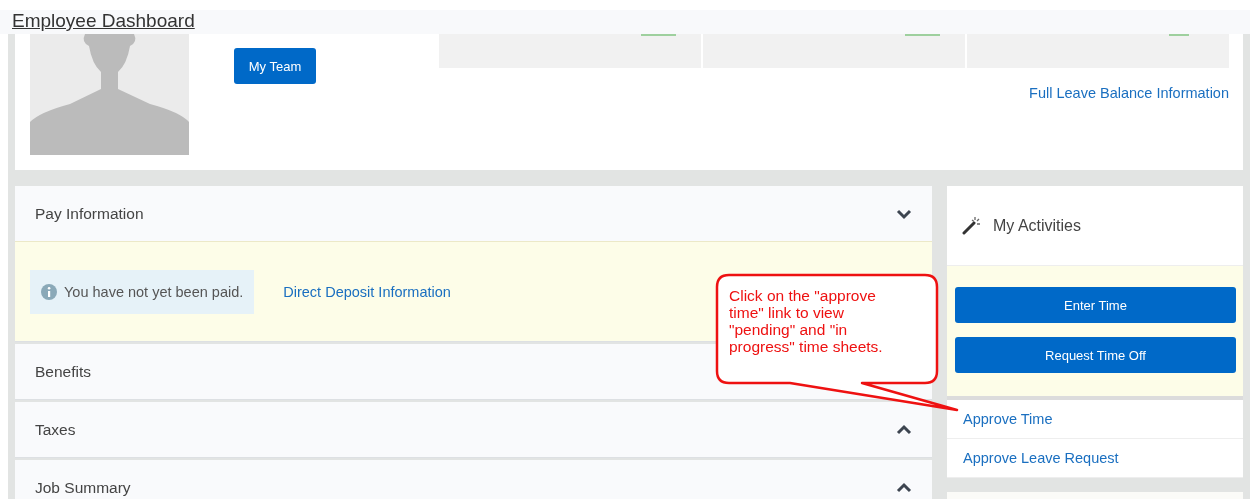  Describe the element at coordinates (1095, 458) in the screenshot. I see `activity-link: Approve Leave Request` at that location.